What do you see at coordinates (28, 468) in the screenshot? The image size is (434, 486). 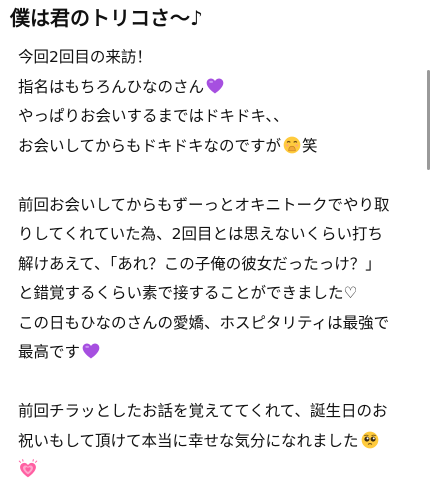 I see `growing-heart-icon` at bounding box center [28, 468].